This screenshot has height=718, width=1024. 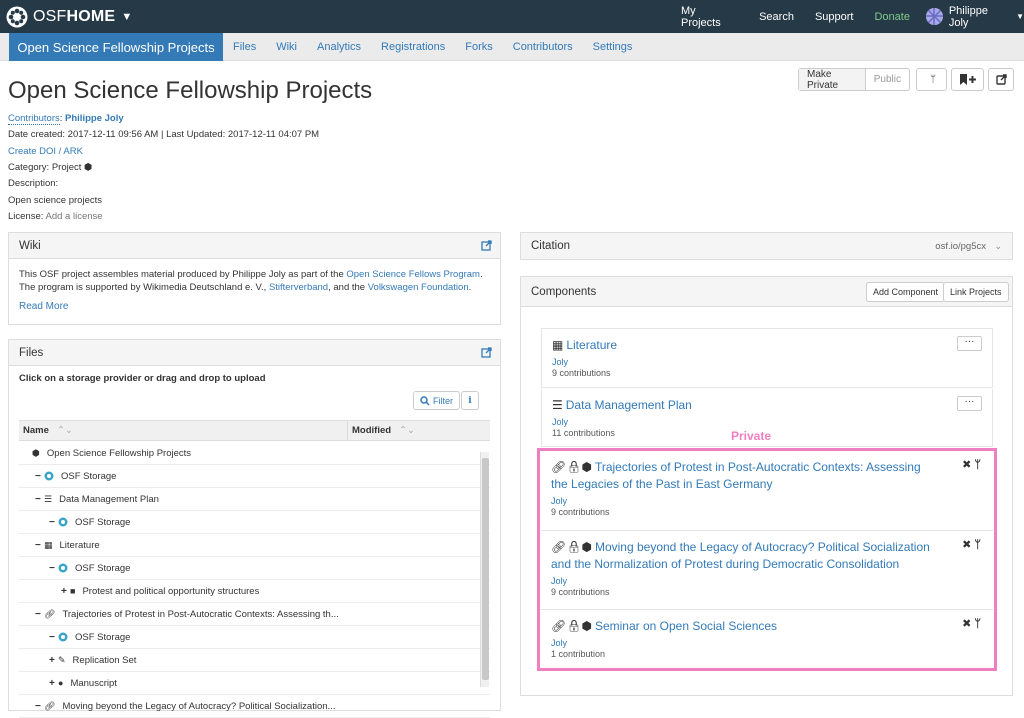 I want to click on make-private-button: Make Private, so click(x=832, y=80).